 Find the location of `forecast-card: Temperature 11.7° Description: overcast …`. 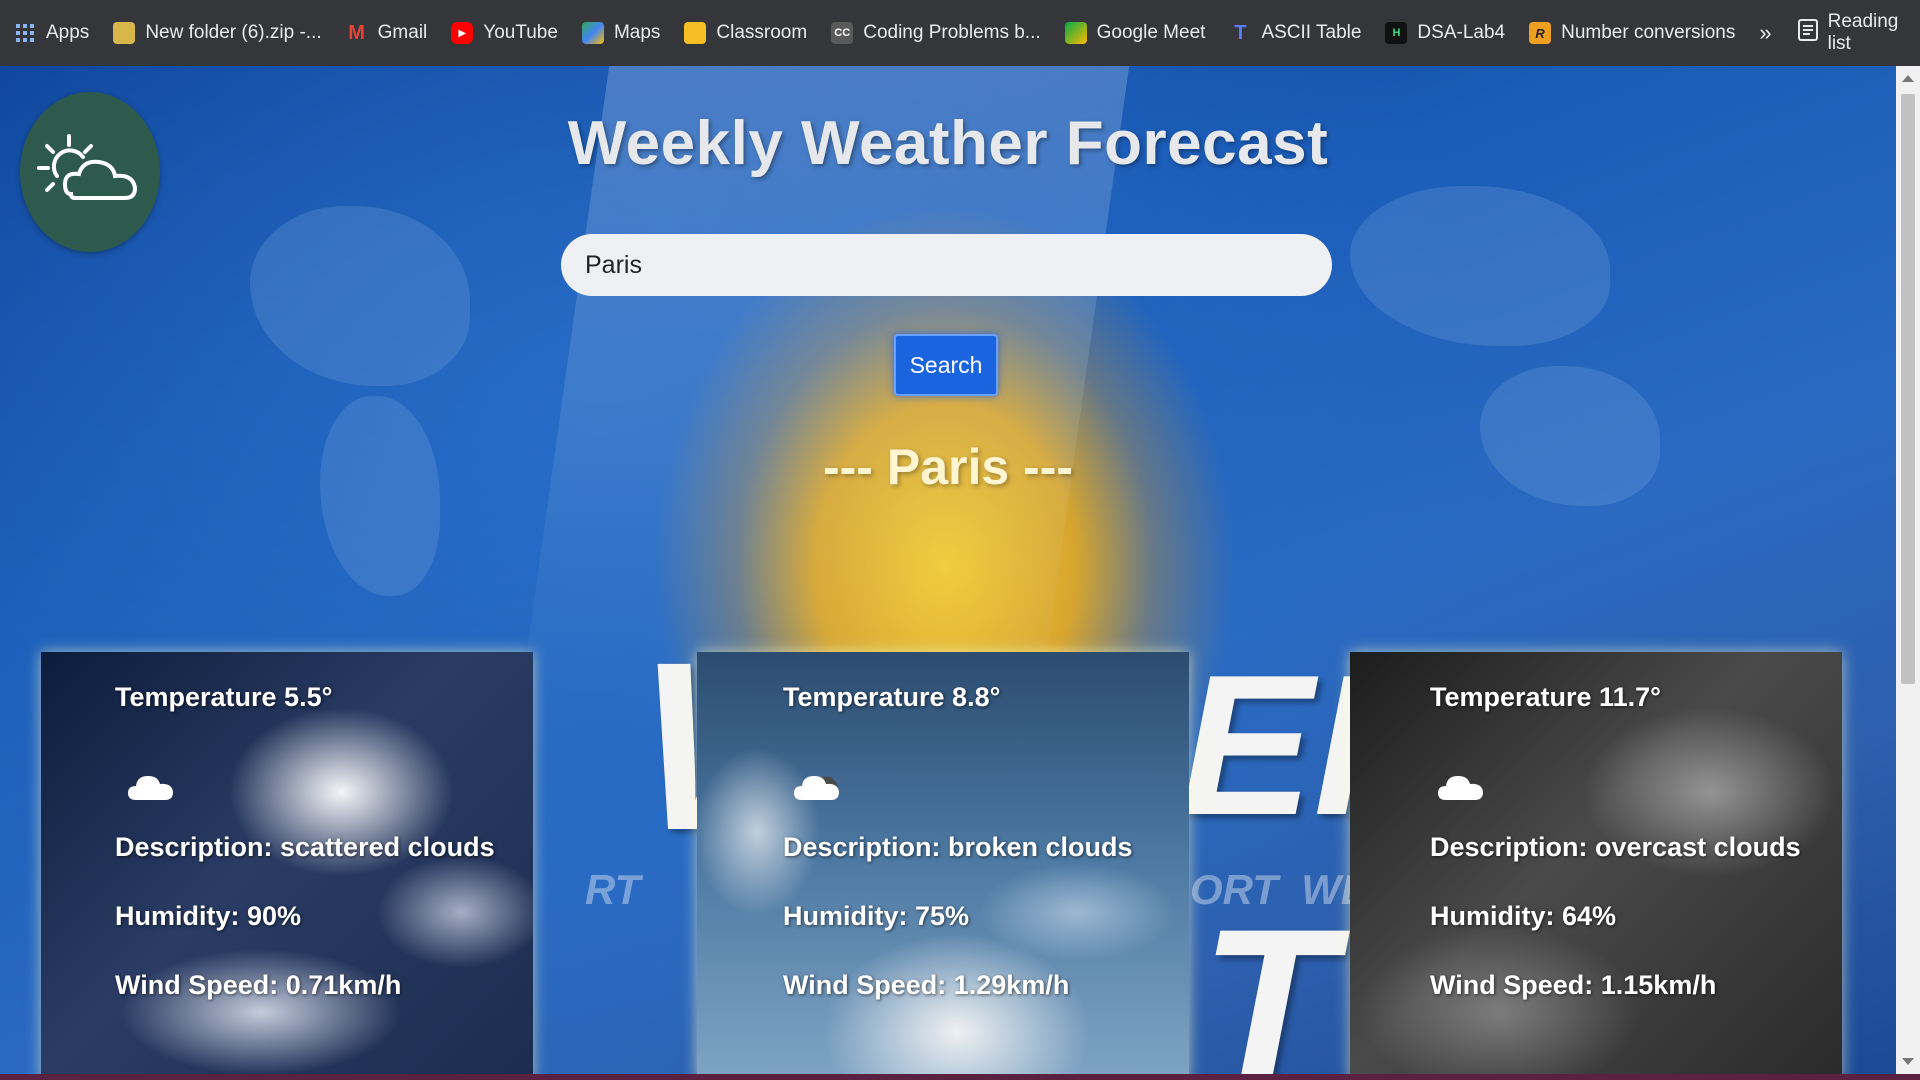

forecast-card: Temperature 11.7° Description: overcast … is located at coordinates (1596, 863).